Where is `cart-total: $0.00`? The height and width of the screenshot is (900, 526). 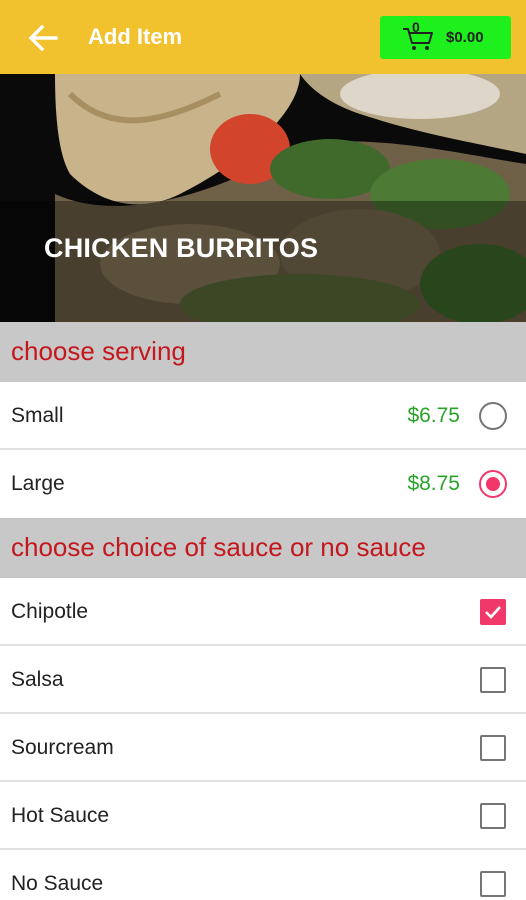
cart-total: $0.00 is located at coordinates (465, 37).